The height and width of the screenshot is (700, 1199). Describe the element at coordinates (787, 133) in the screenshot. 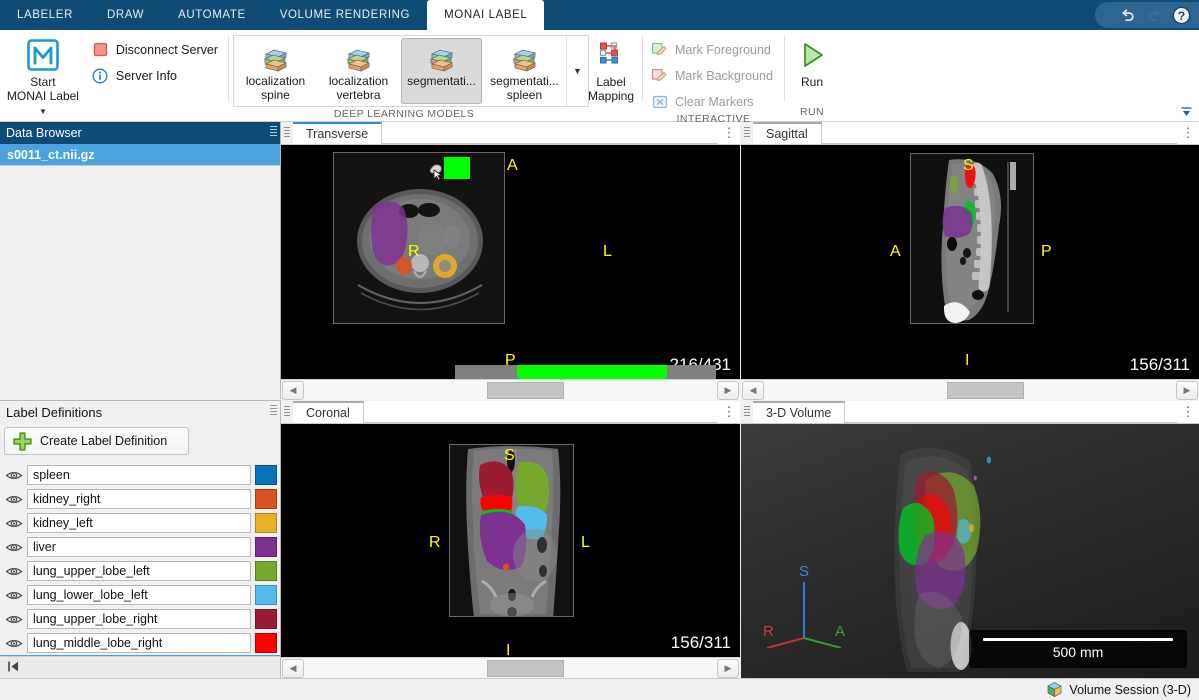

I see `tab-sagittal: Sagittal` at that location.